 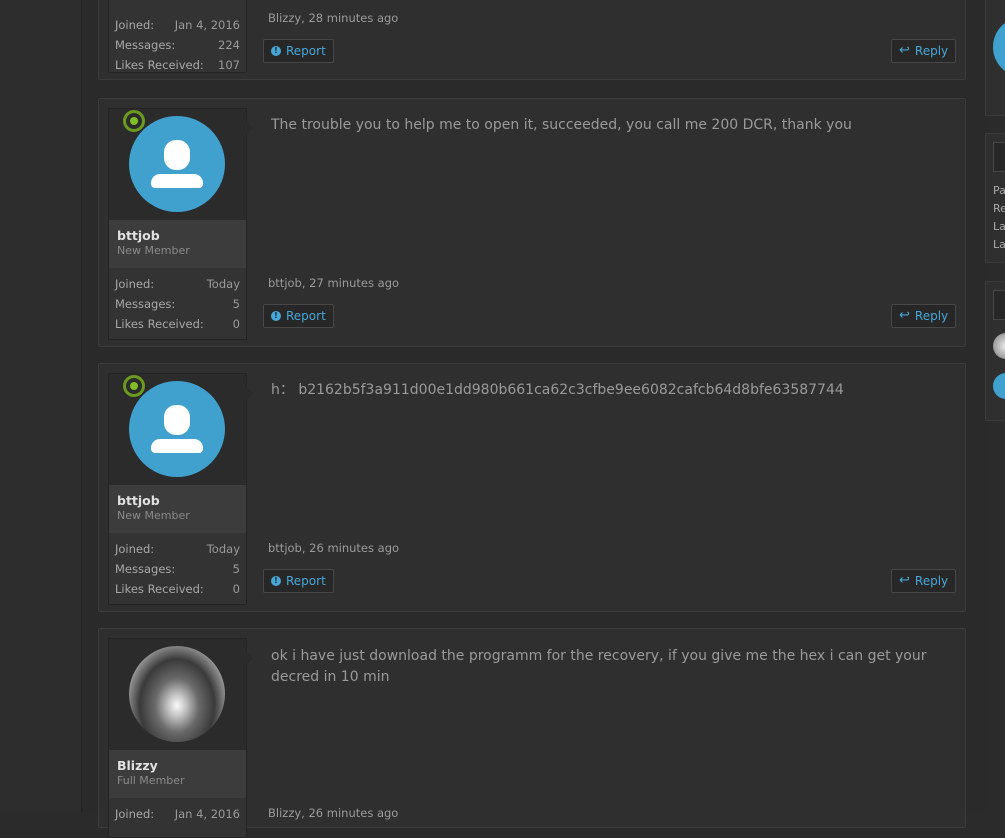 I want to click on stat-messages: Messages: 224, so click(x=177, y=45).